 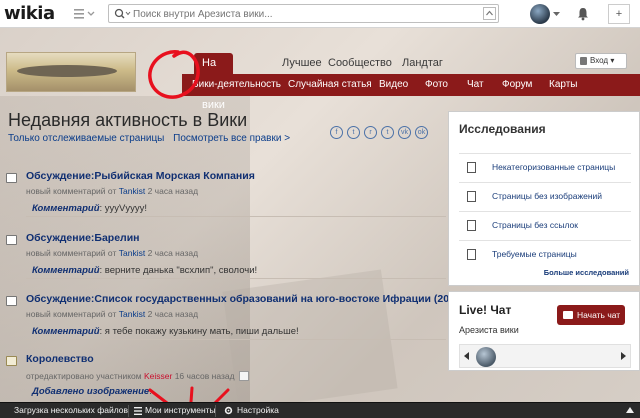 I want to click on diff-icon, so click(x=243, y=376).